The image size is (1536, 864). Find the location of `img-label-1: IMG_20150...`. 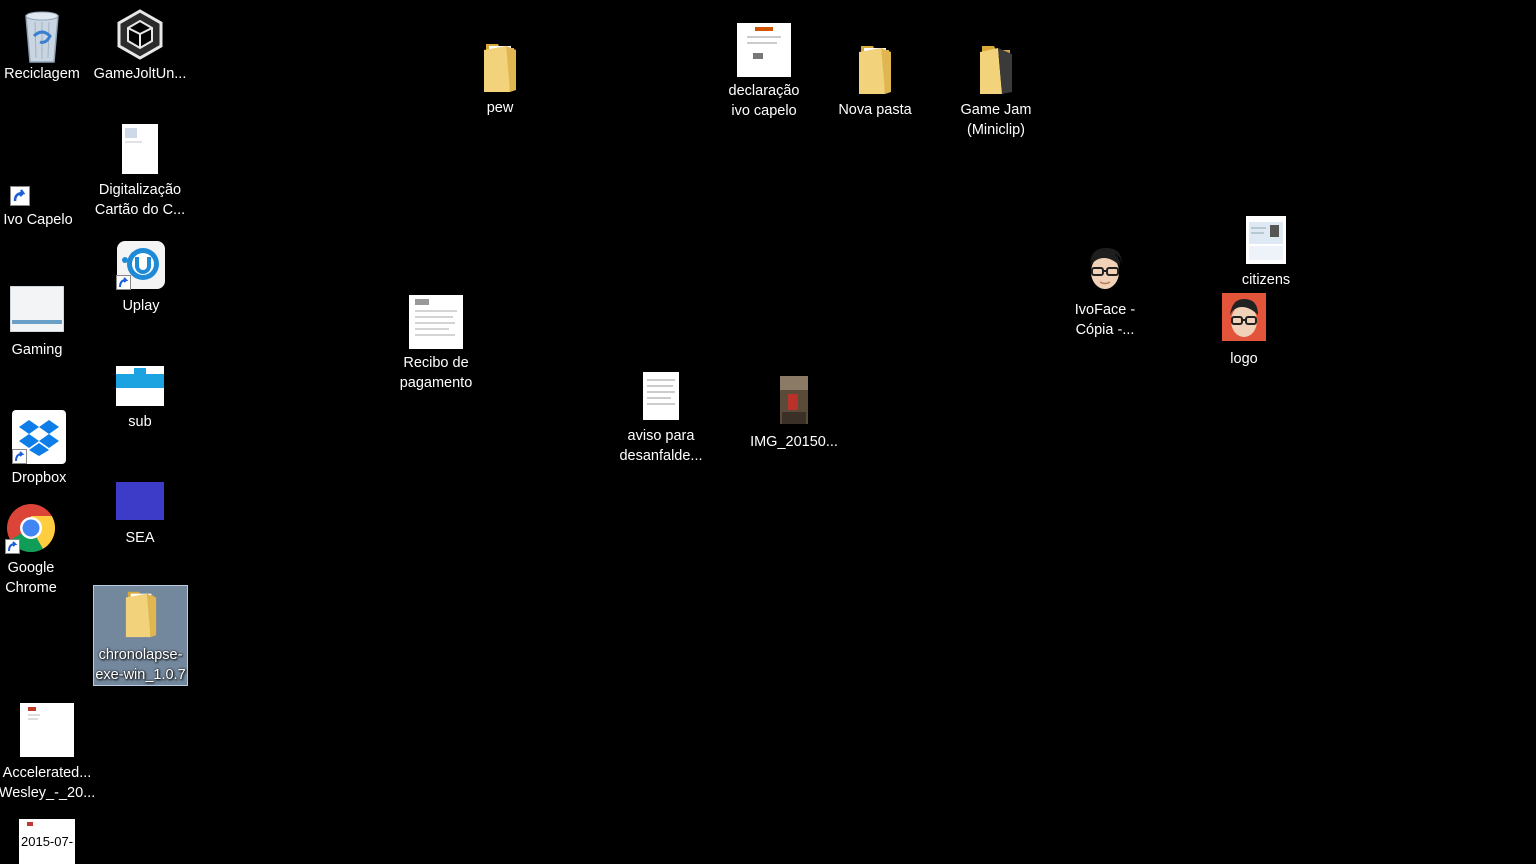

img-label-1: IMG_20150... is located at coordinates (794, 442).